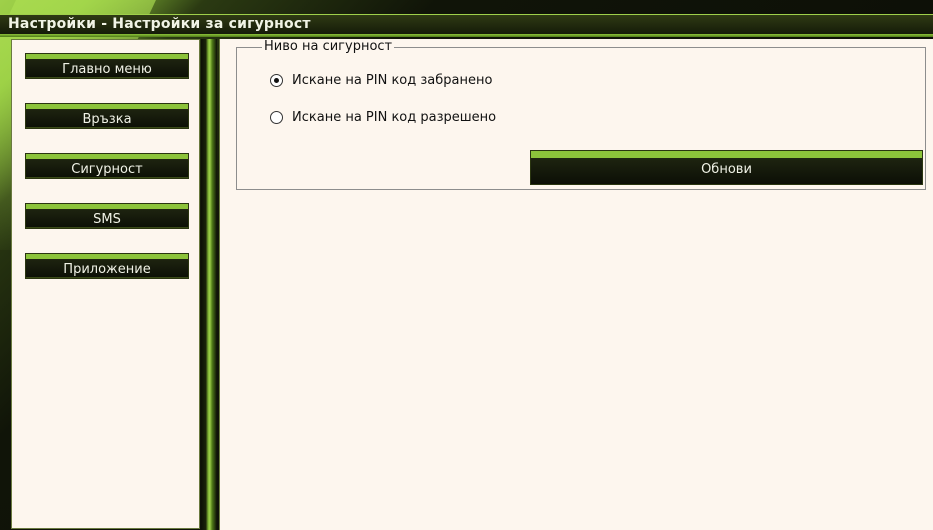 This screenshot has width=933, height=530. What do you see at coordinates (276, 80) in the screenshot?
I see `radio-checked-icon` at bounding box center [276, 80].